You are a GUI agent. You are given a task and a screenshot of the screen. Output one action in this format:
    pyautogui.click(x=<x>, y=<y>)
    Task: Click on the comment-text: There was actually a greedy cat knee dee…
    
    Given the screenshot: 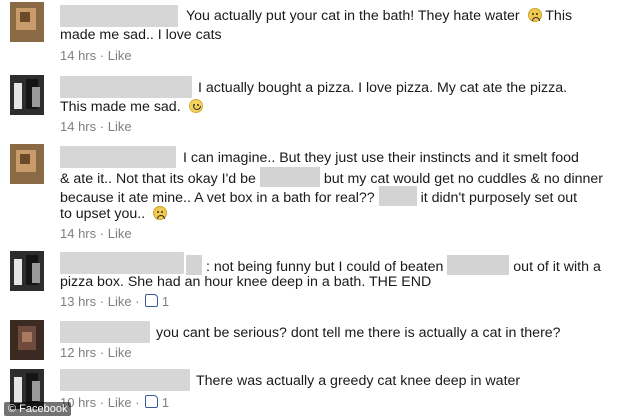 What is the action you would take?
    pyautogui.click(x=358, y=381)
    